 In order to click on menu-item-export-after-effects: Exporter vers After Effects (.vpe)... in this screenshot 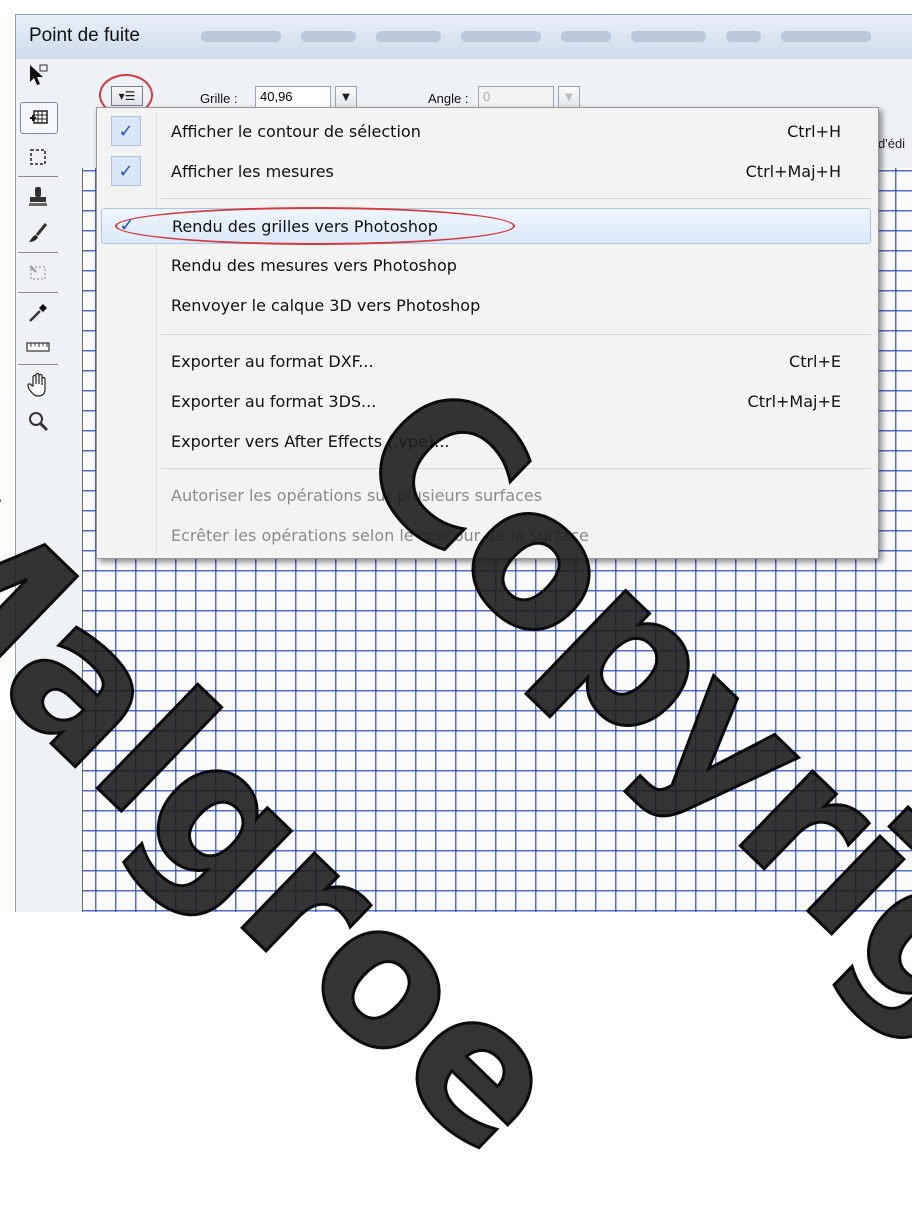, I will do `click(486, 442)`.